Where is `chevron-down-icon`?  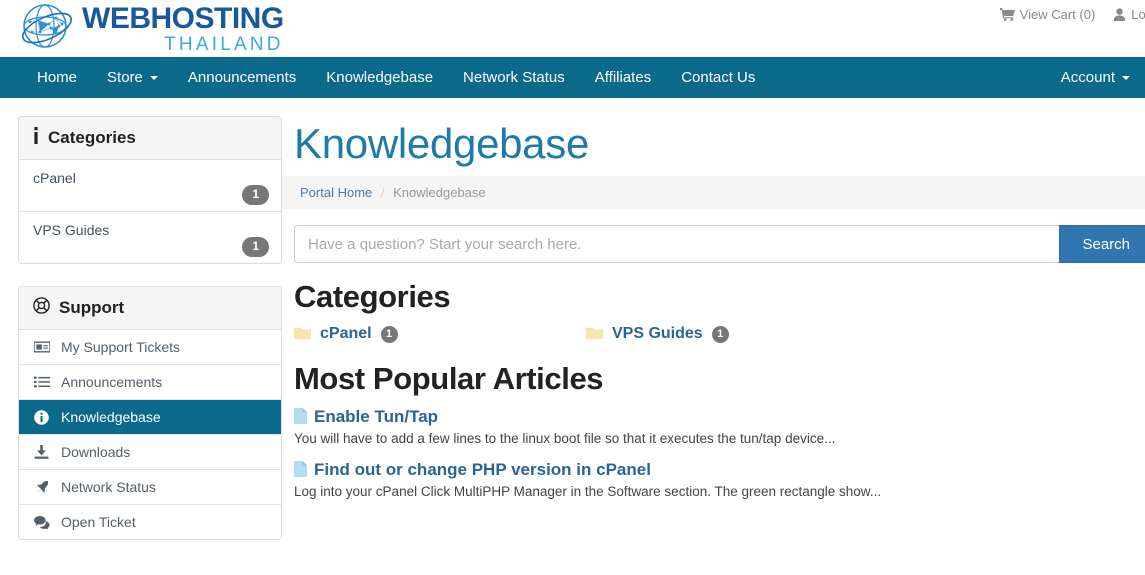 chevron-down-icon is located at coordinates (153, 77).